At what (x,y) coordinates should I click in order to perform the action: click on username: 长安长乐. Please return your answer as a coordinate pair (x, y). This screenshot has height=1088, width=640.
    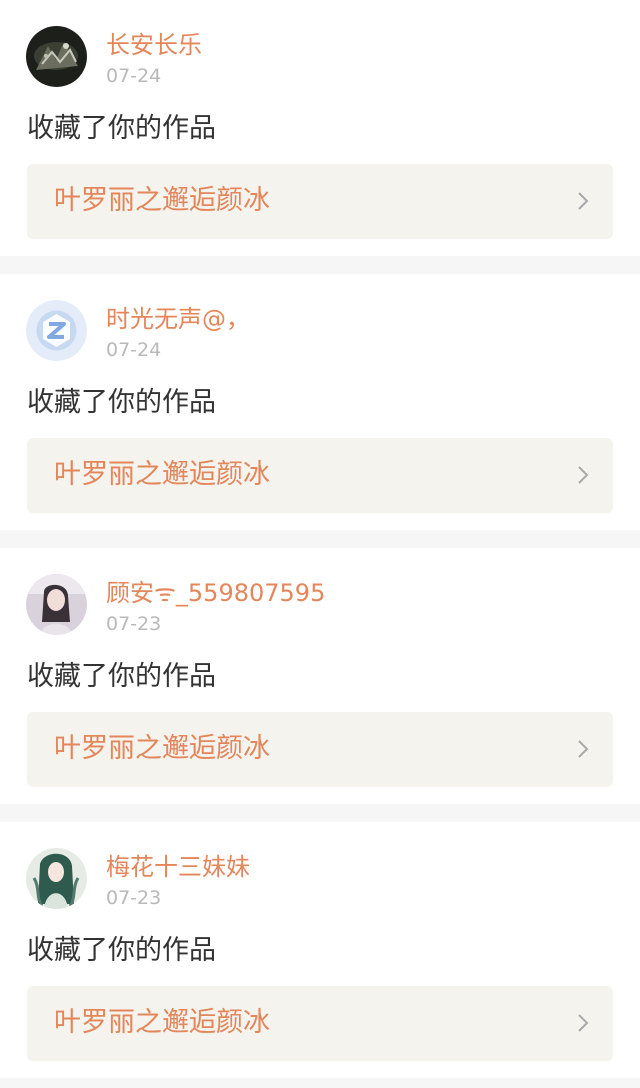
    Looking at the image, I should click on (154, 45).